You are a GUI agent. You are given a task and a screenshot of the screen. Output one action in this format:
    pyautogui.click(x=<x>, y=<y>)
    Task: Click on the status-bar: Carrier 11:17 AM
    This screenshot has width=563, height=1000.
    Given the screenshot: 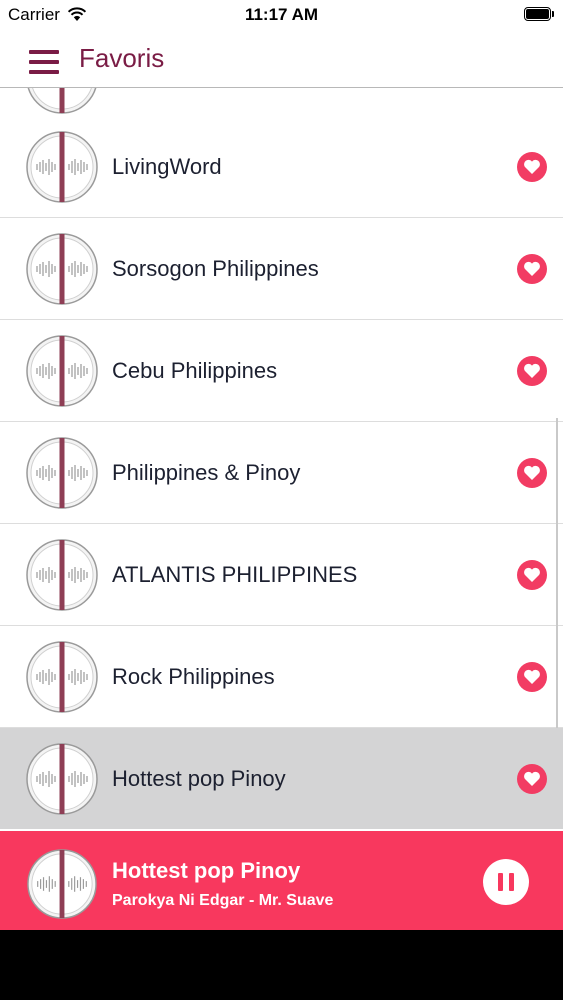 What is the action you would take?
    pyautogui.click(x=281, y=15)
    